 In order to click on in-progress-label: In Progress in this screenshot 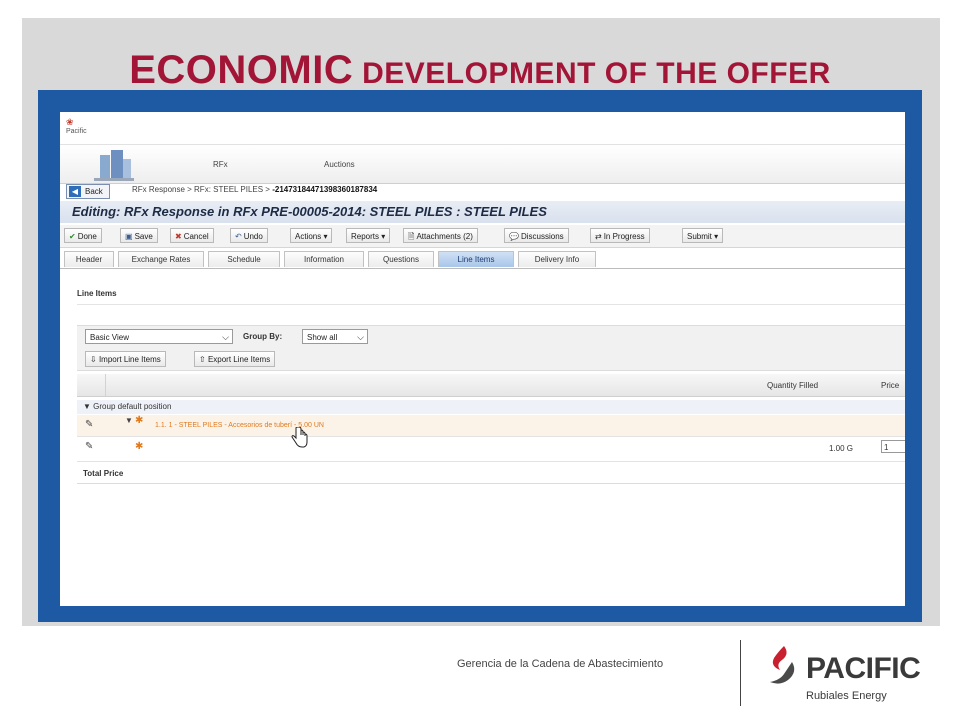, I will do `click(624, 236)`.